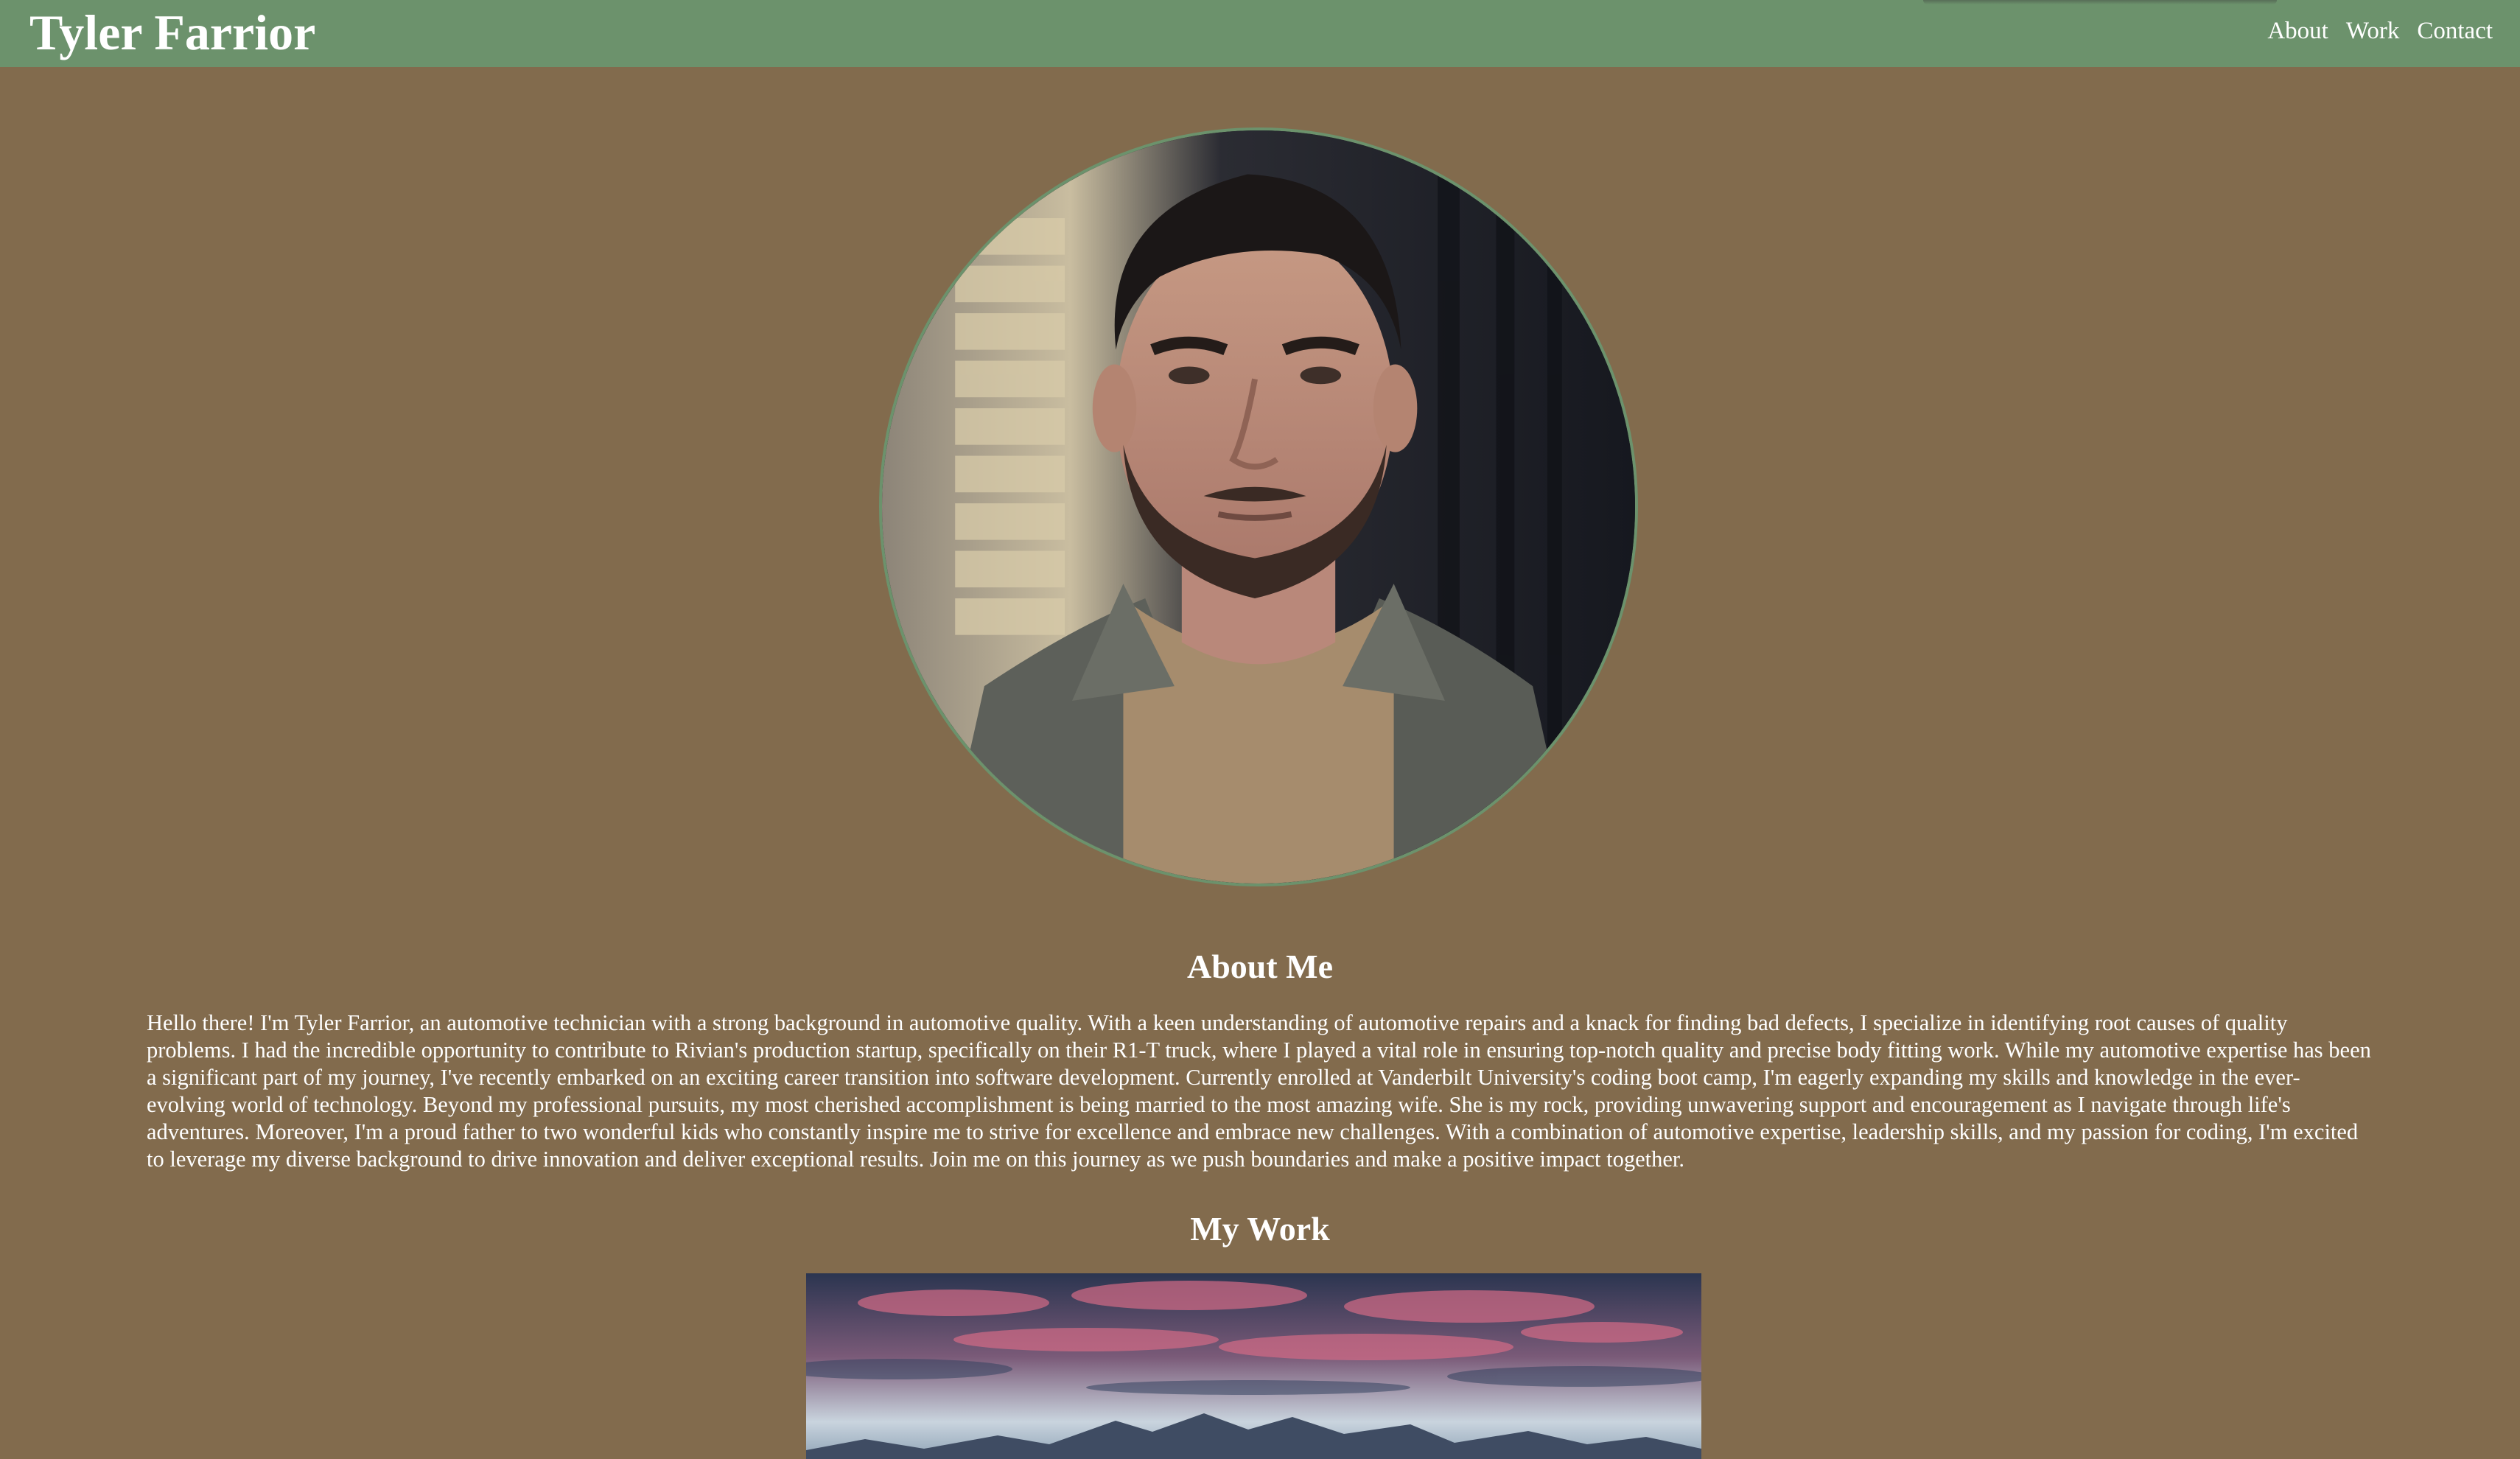  Describe the element at coordinates (2455, 31) in the screenshot. I see `nav-link-contact: Contact` at that location.